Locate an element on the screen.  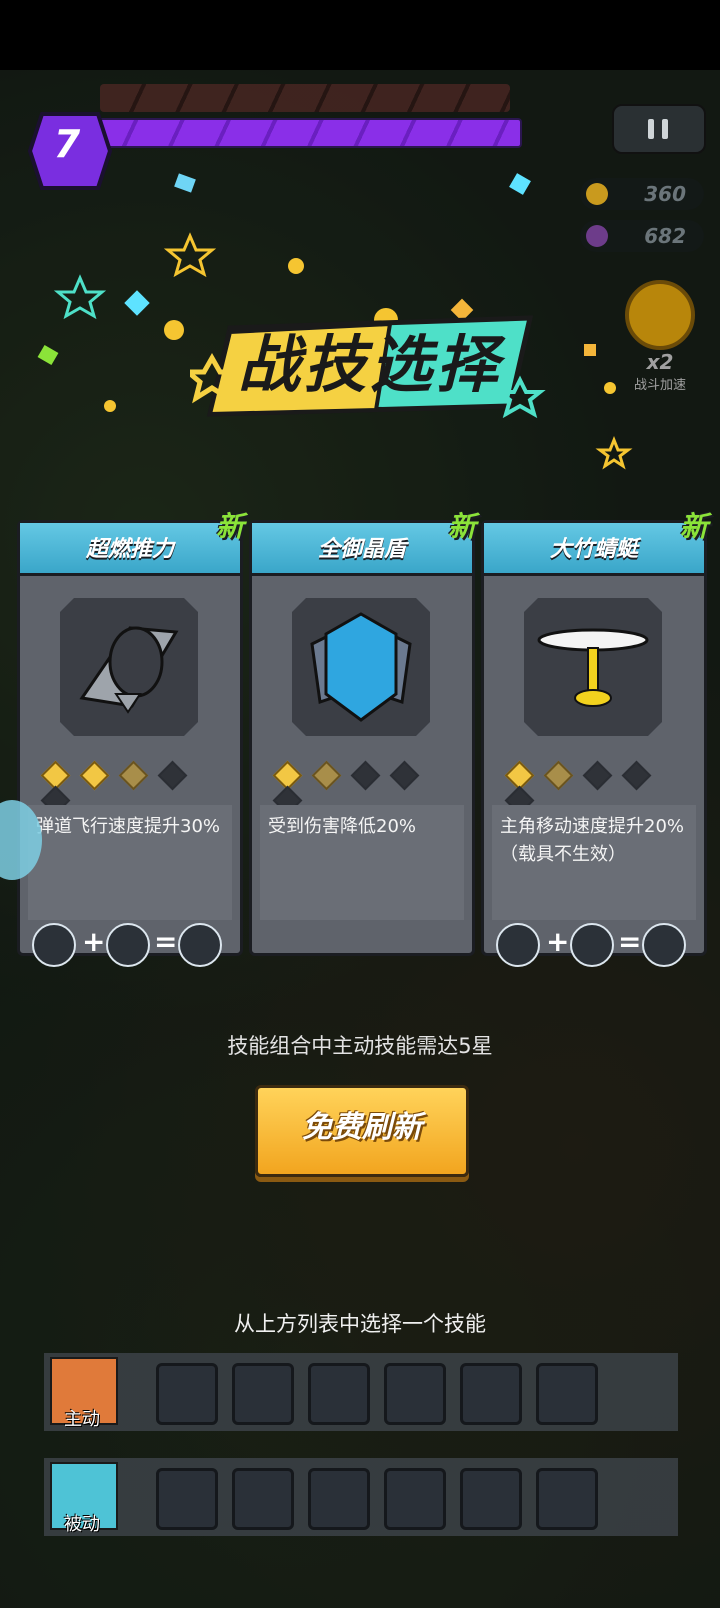
card-name: 超燃推力 is located at coordinates (129, 549).